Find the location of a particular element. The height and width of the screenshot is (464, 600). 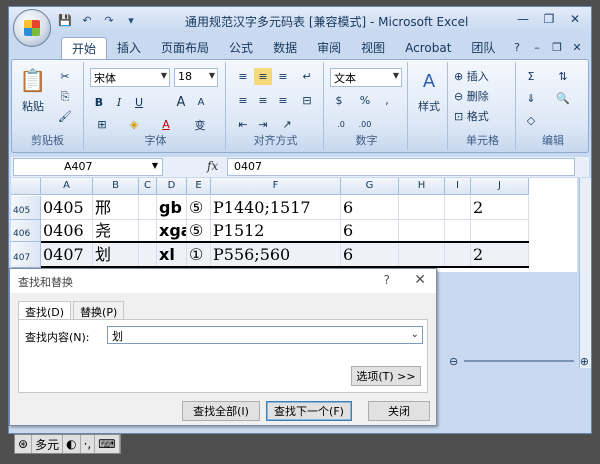

ribbon-minimize-icon: – is located at coordinates (537, 47).